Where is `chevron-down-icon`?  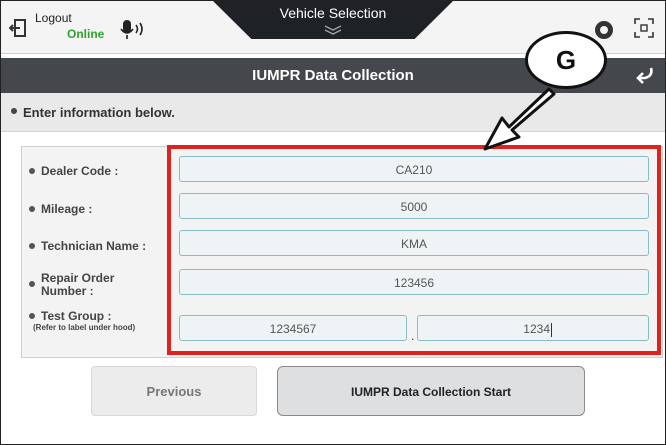
chevron-down-icon is located at coordinates (333, 30).